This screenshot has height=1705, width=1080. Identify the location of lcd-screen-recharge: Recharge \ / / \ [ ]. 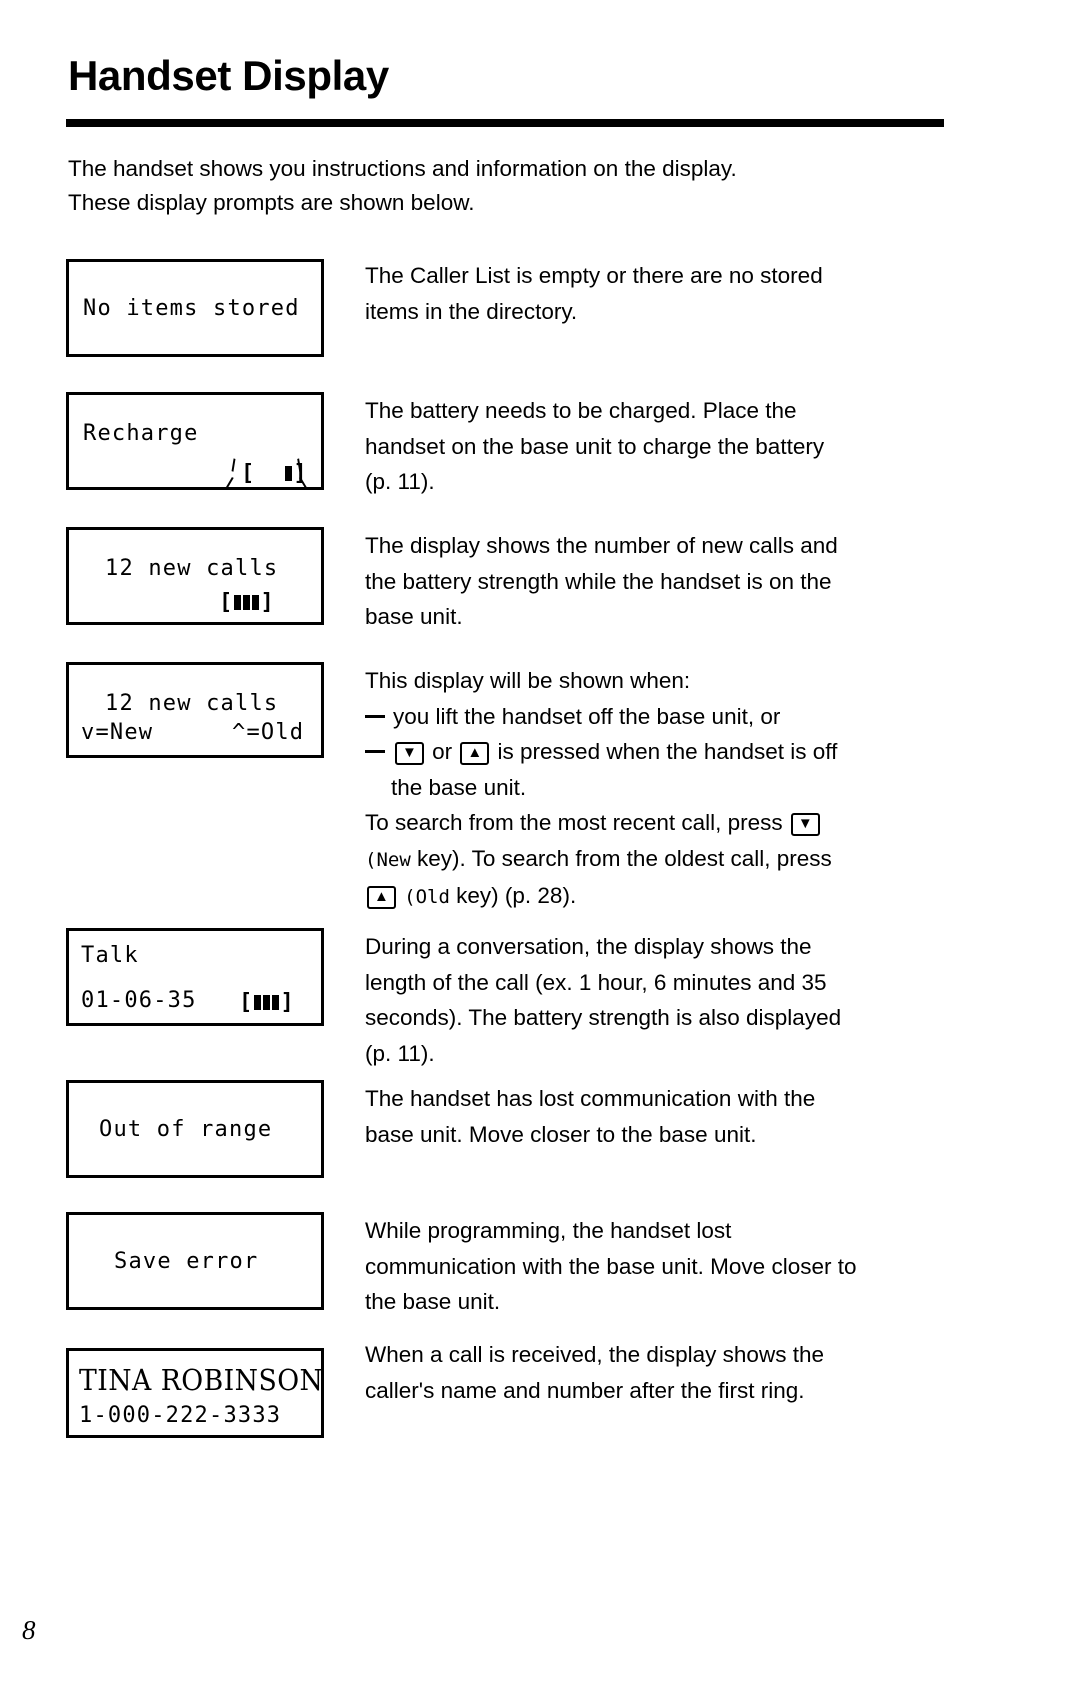
(195, 443).